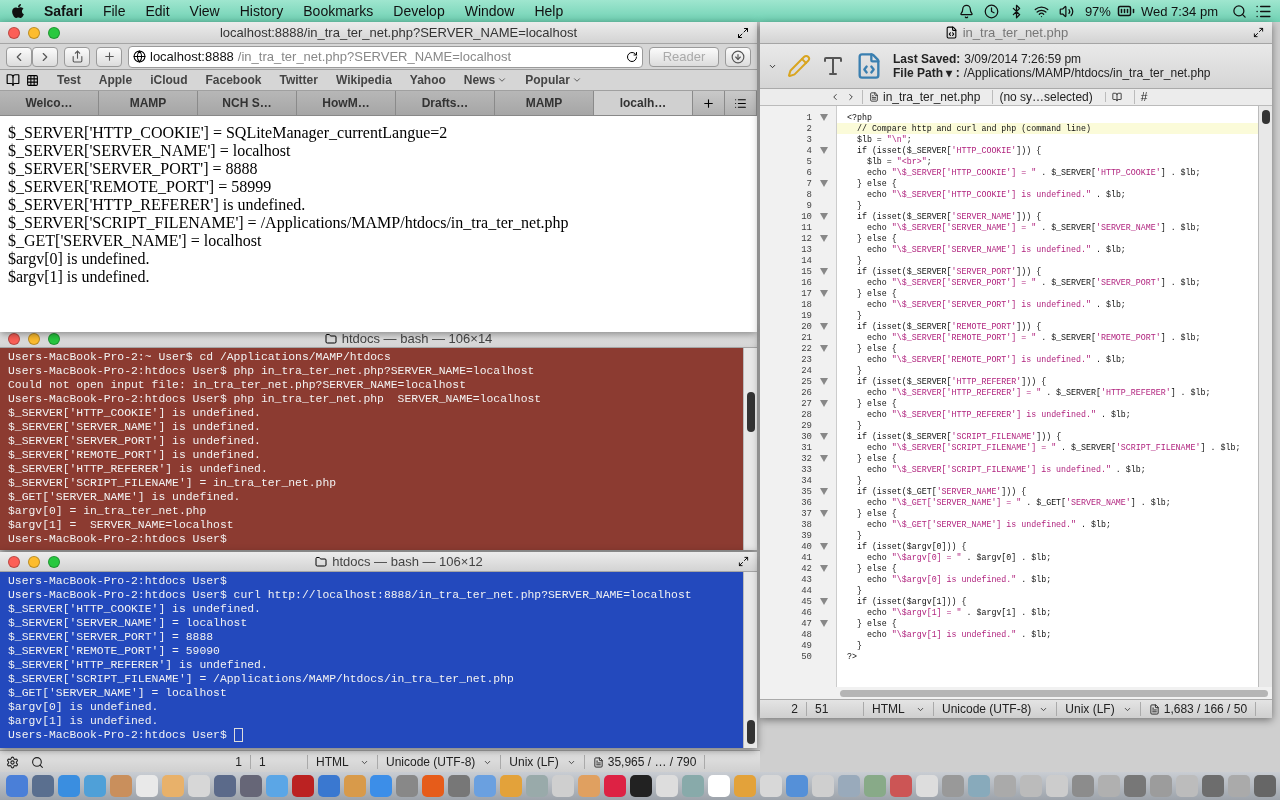  I want to click on forward-button, so click(45, 56).